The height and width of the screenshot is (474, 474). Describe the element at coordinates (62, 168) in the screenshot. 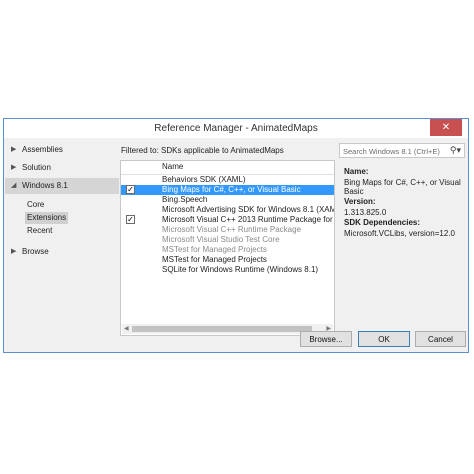

I see `sidebar-item-solution: ▶ Solution` at that location.